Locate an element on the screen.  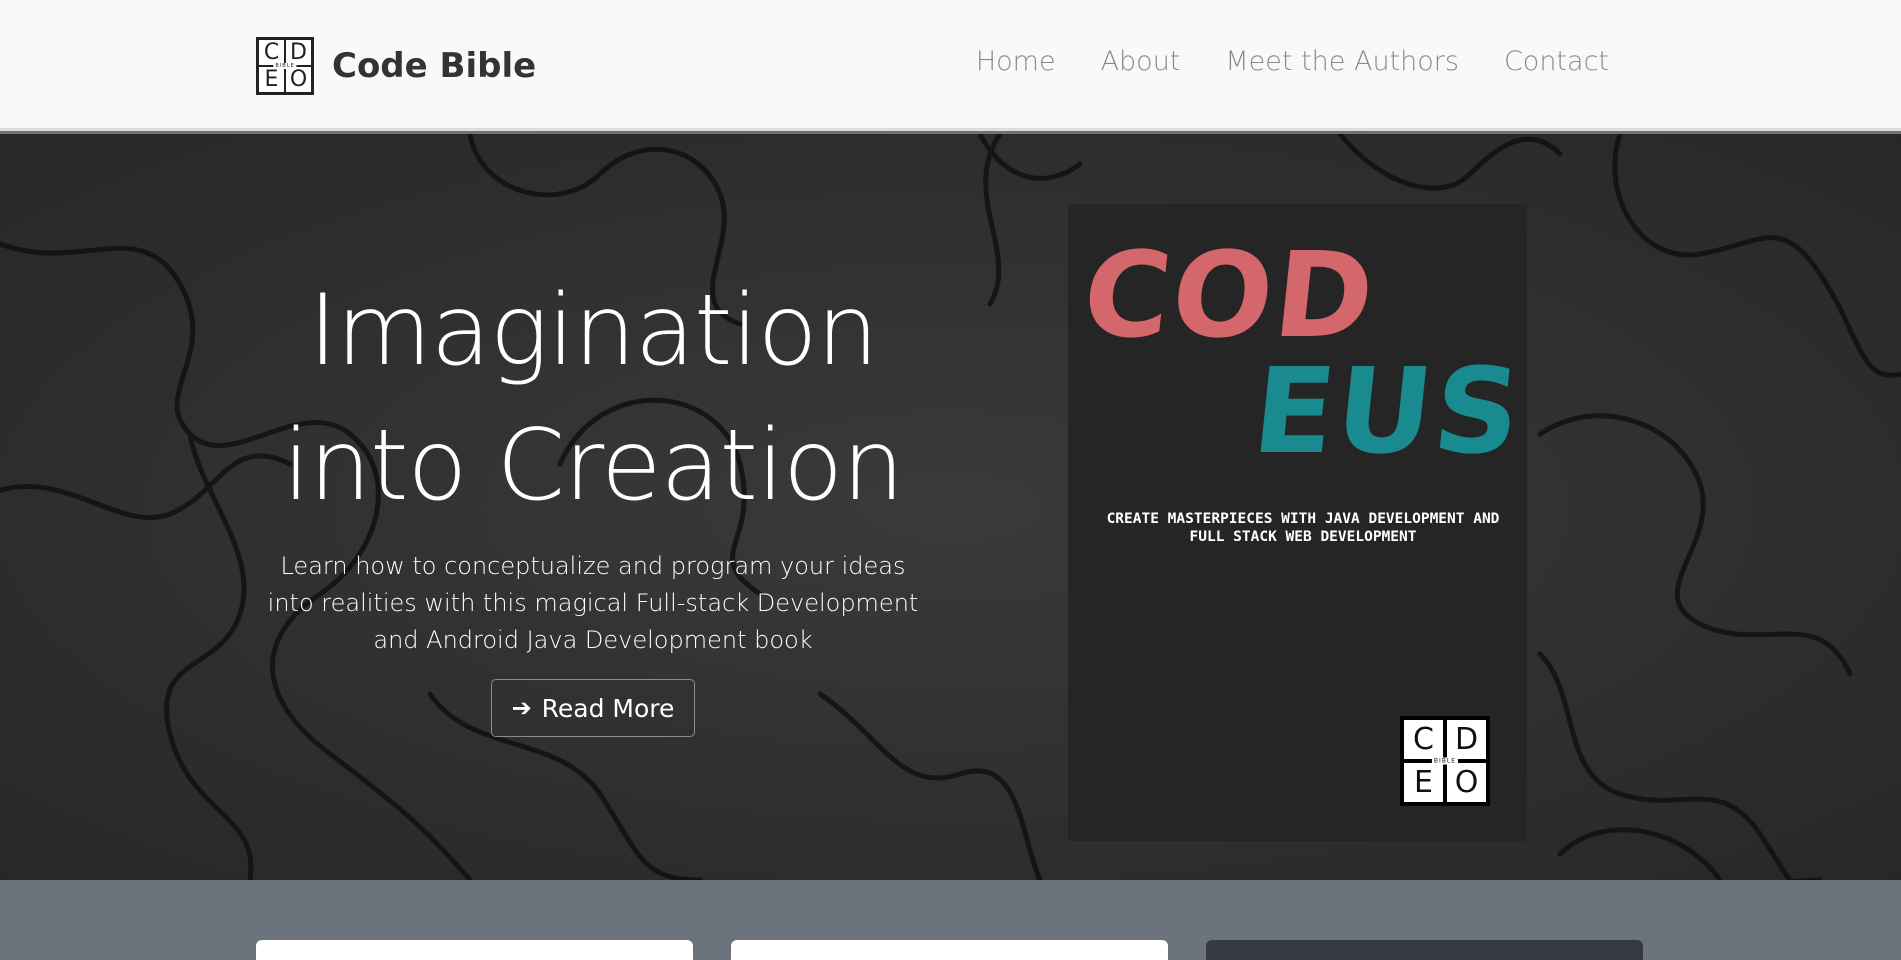
book-logo-letter: E is located at coordinates (1423, 782).